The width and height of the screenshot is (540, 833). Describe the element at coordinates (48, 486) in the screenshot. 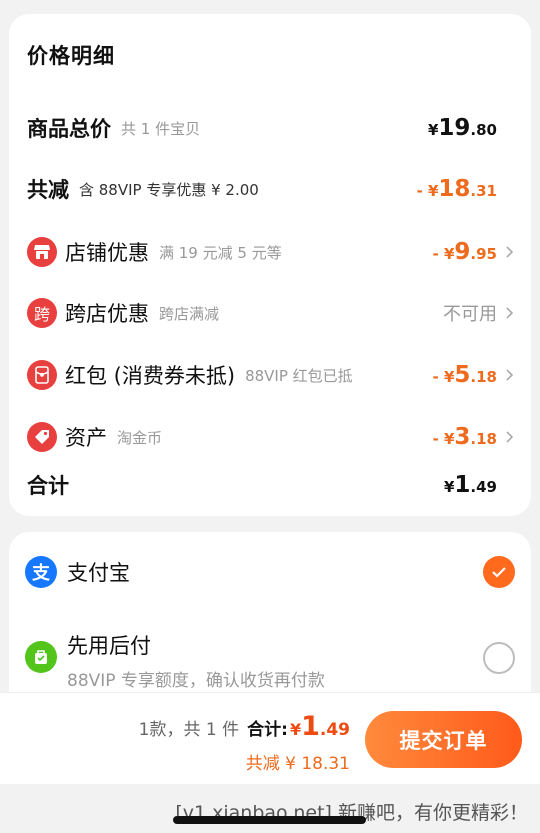

I see `sum-label: 合计` at that location.